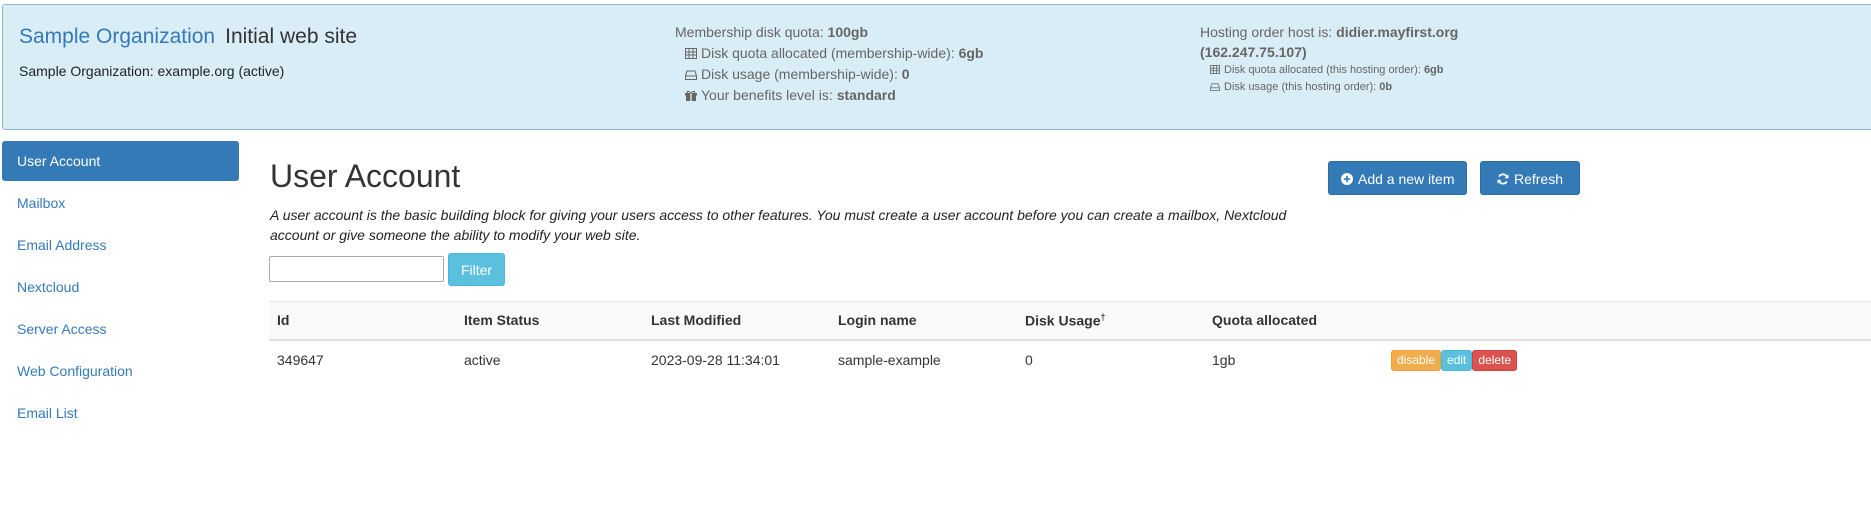 Image resolution: width=1871 pixels, height=531 pixels. I want to click on column-header-id: Id, so click(362, 321).